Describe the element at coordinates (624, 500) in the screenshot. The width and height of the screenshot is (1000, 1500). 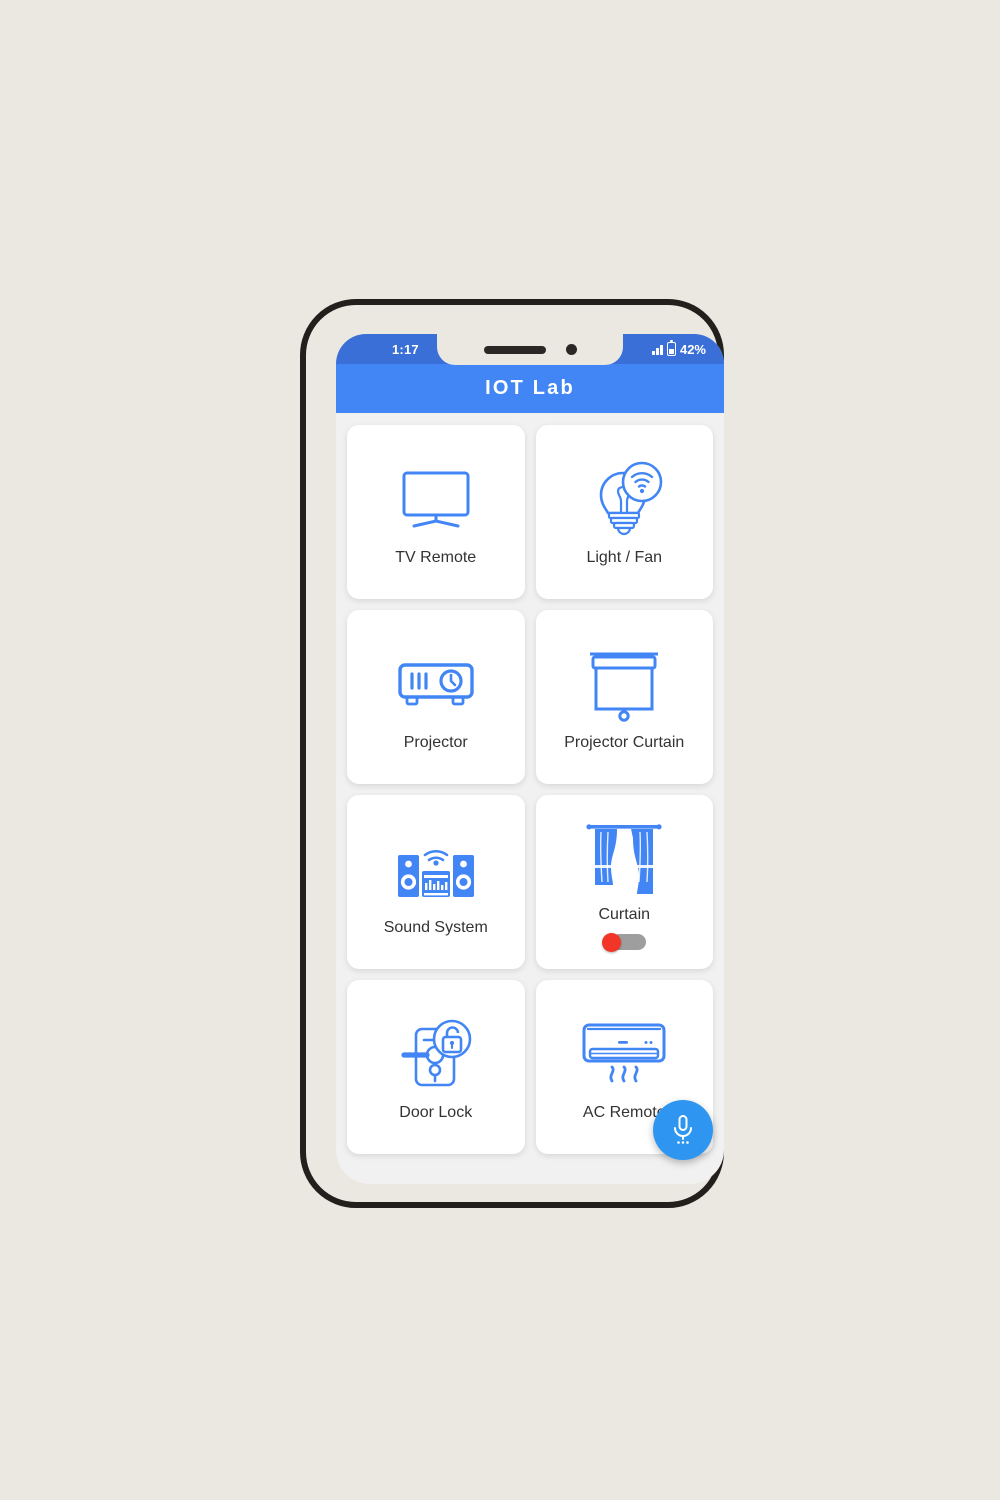
I see `smart-bulb-wifi-icon` at that location.